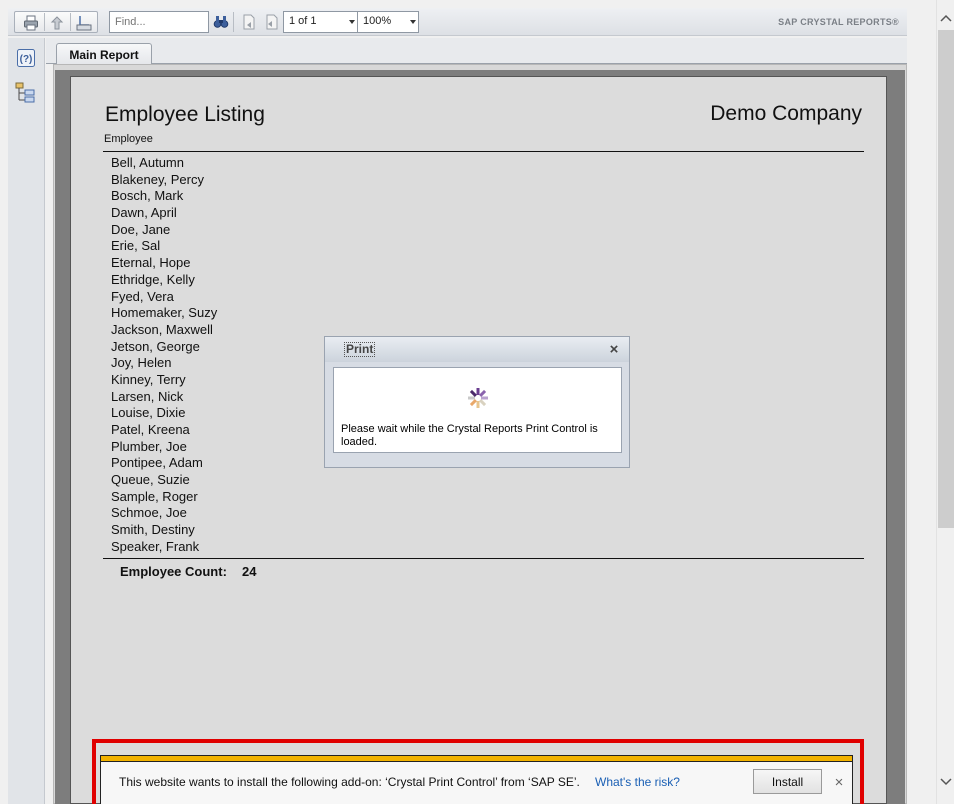 The height and width of the screenshot is (804, 954). Describe the element at coordinates (147, 396) in the screenshot. I see `employee-row: Larsen, Nick` at that location.